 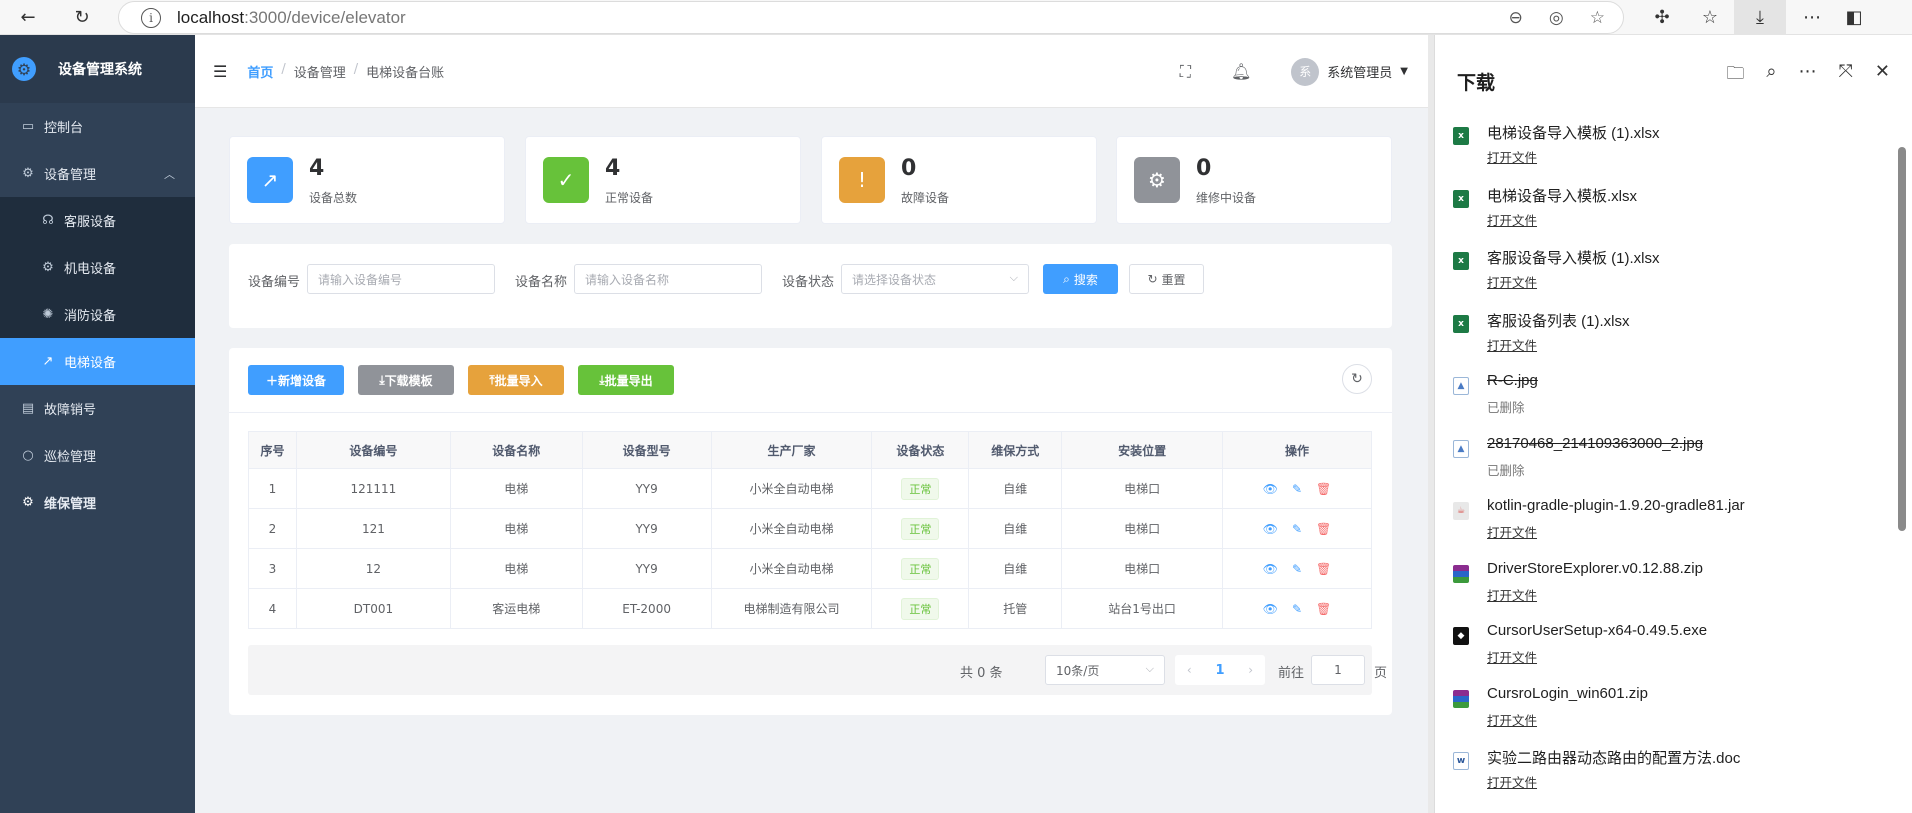 I want to click on search-button: ⌕ 搜索, so click(x=1080, y=279).